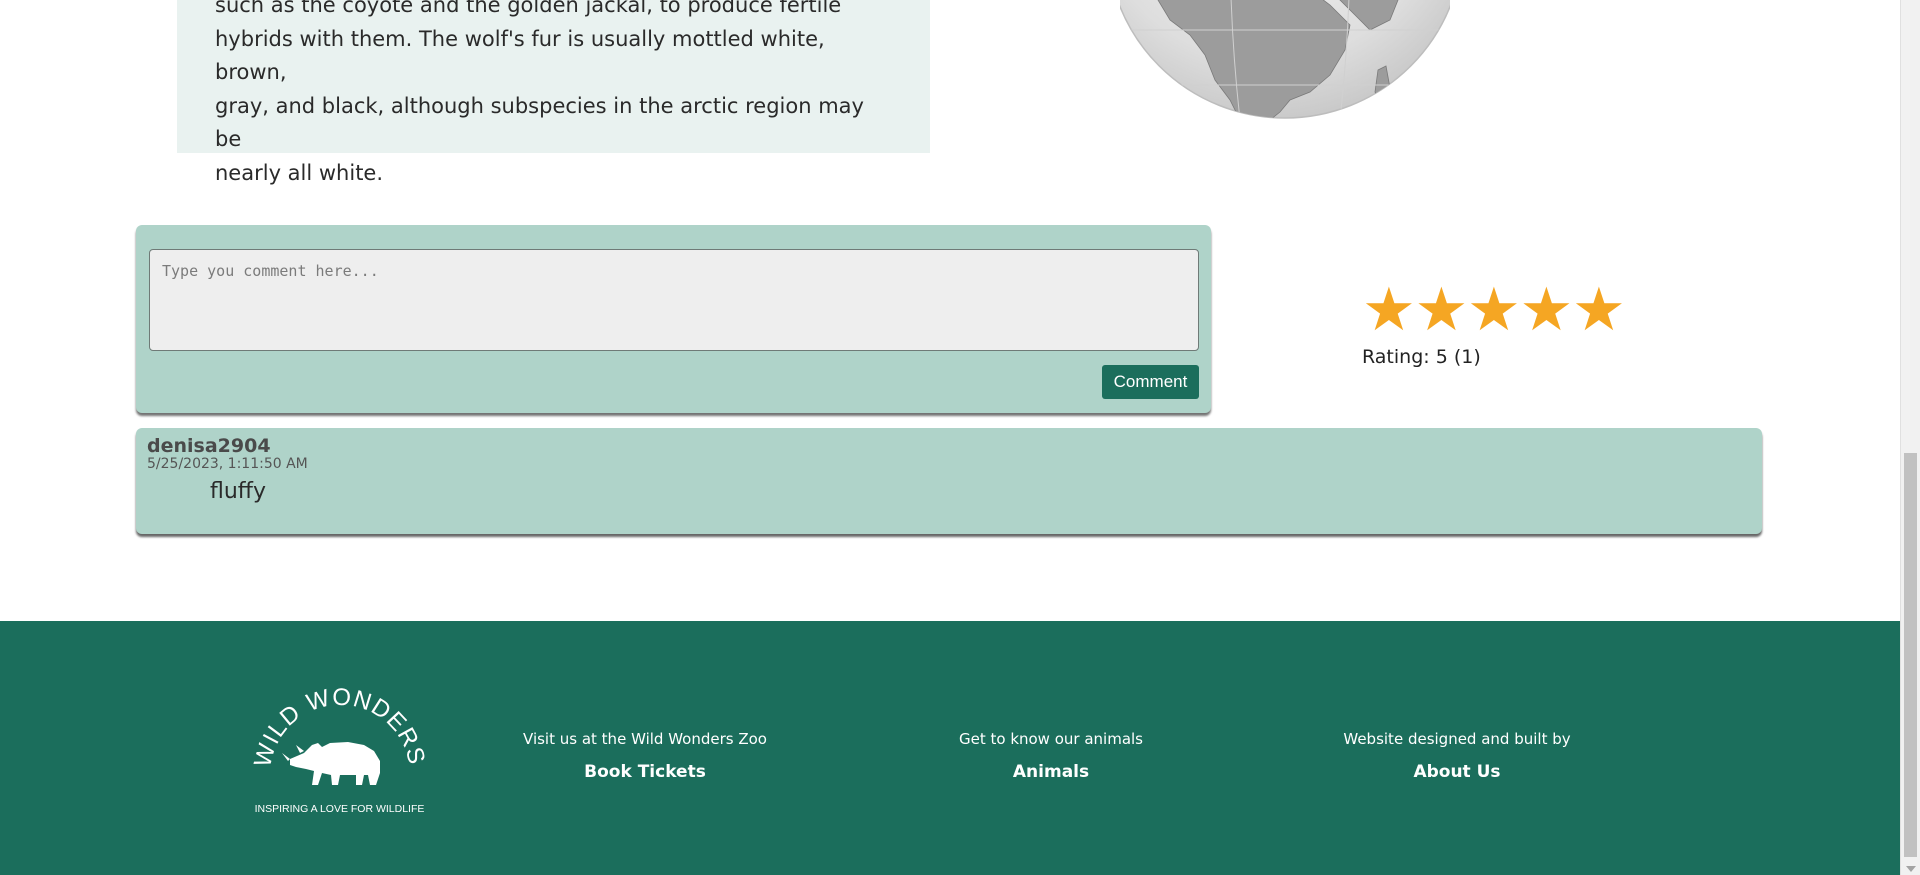 The width and height of the screenshot is (1920, 875). Describe the element at coordinates (1911, 869) in the screenshot. I see `scroll-down-arrow-icon` at that location.